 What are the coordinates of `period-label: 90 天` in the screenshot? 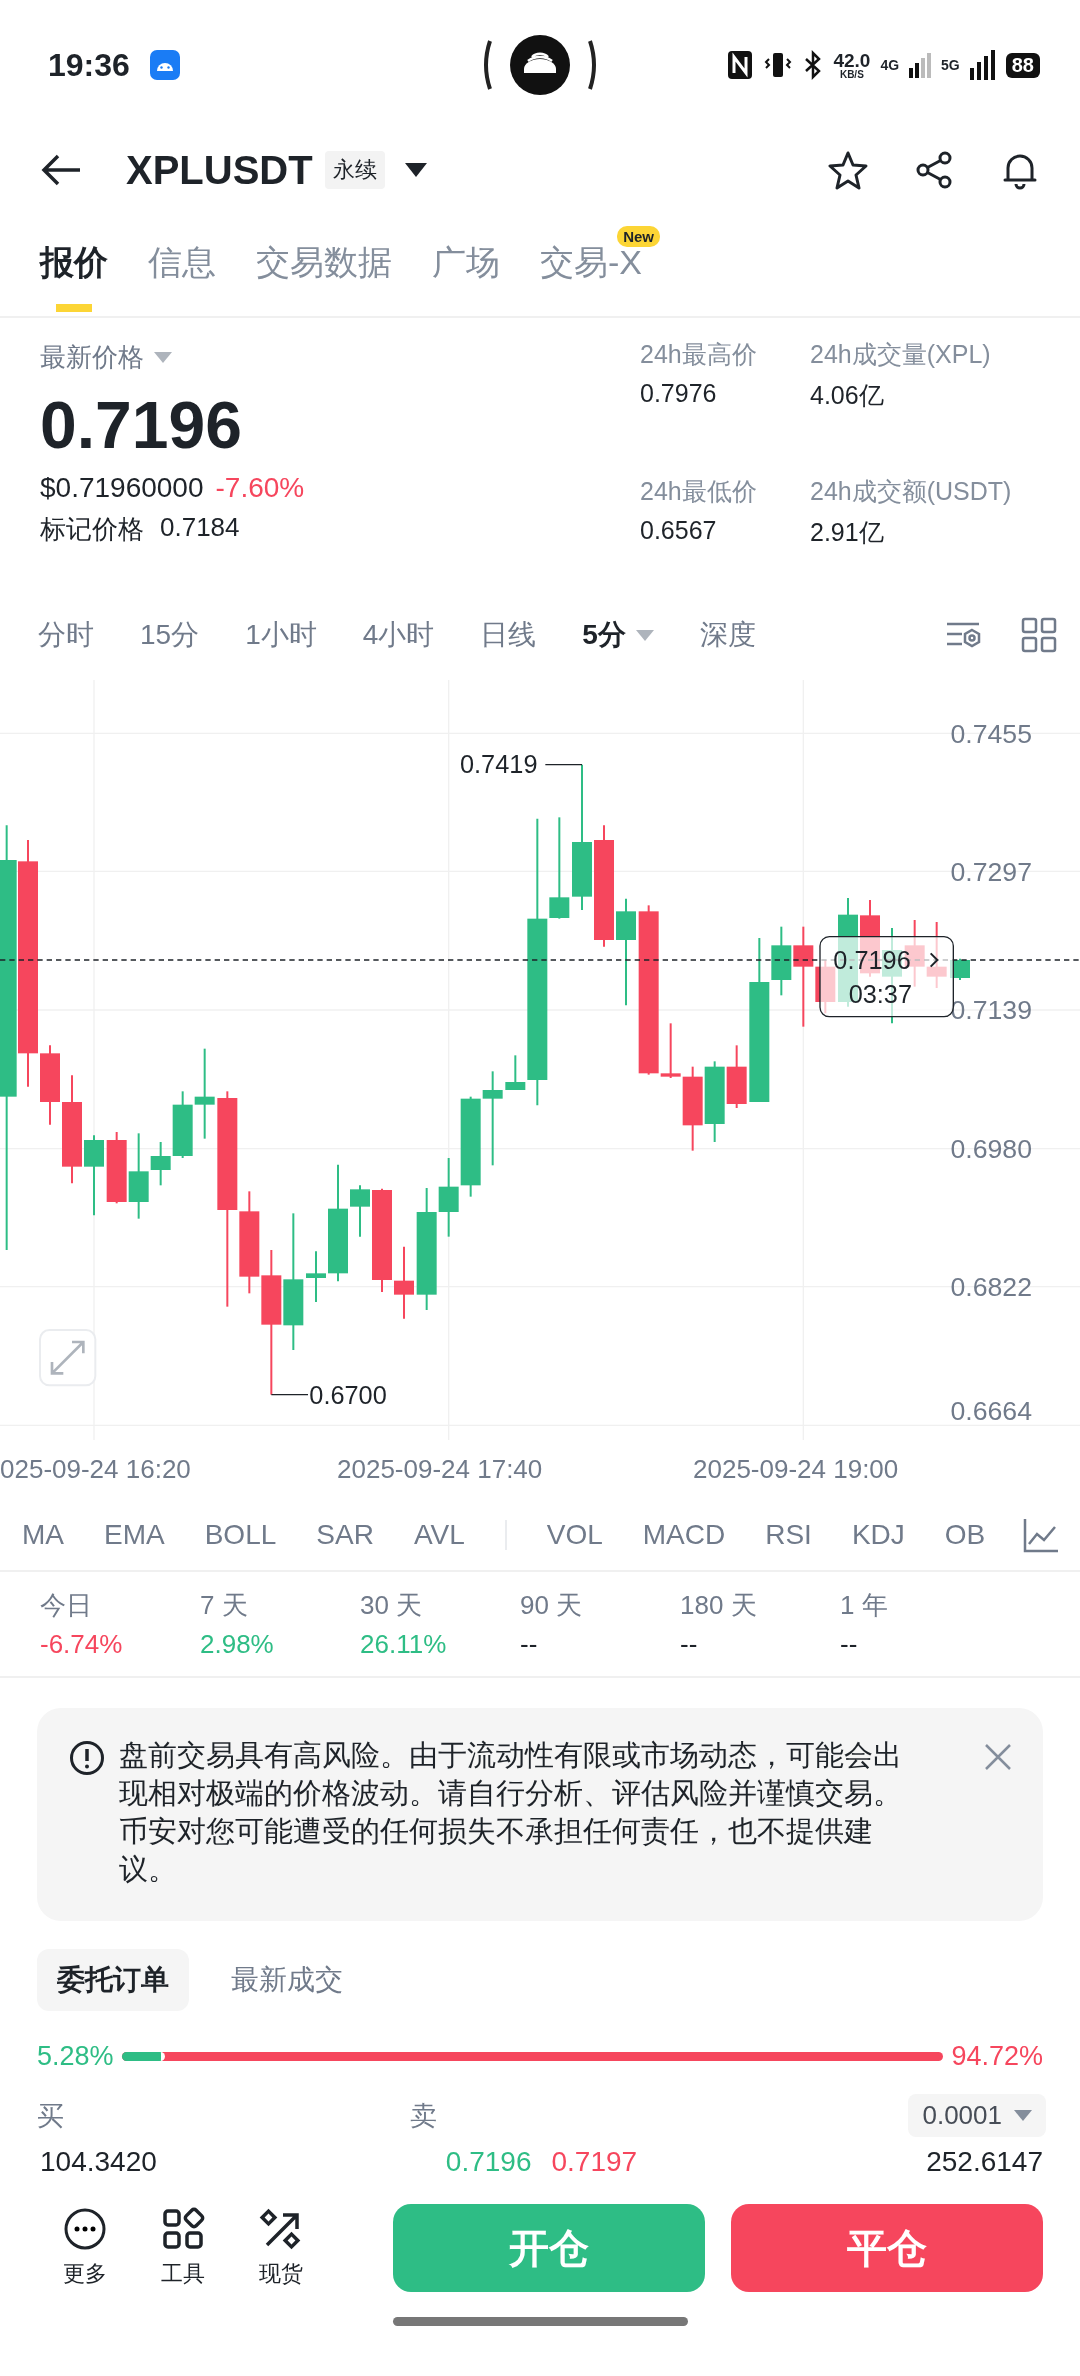 It's located at (552, 1605).